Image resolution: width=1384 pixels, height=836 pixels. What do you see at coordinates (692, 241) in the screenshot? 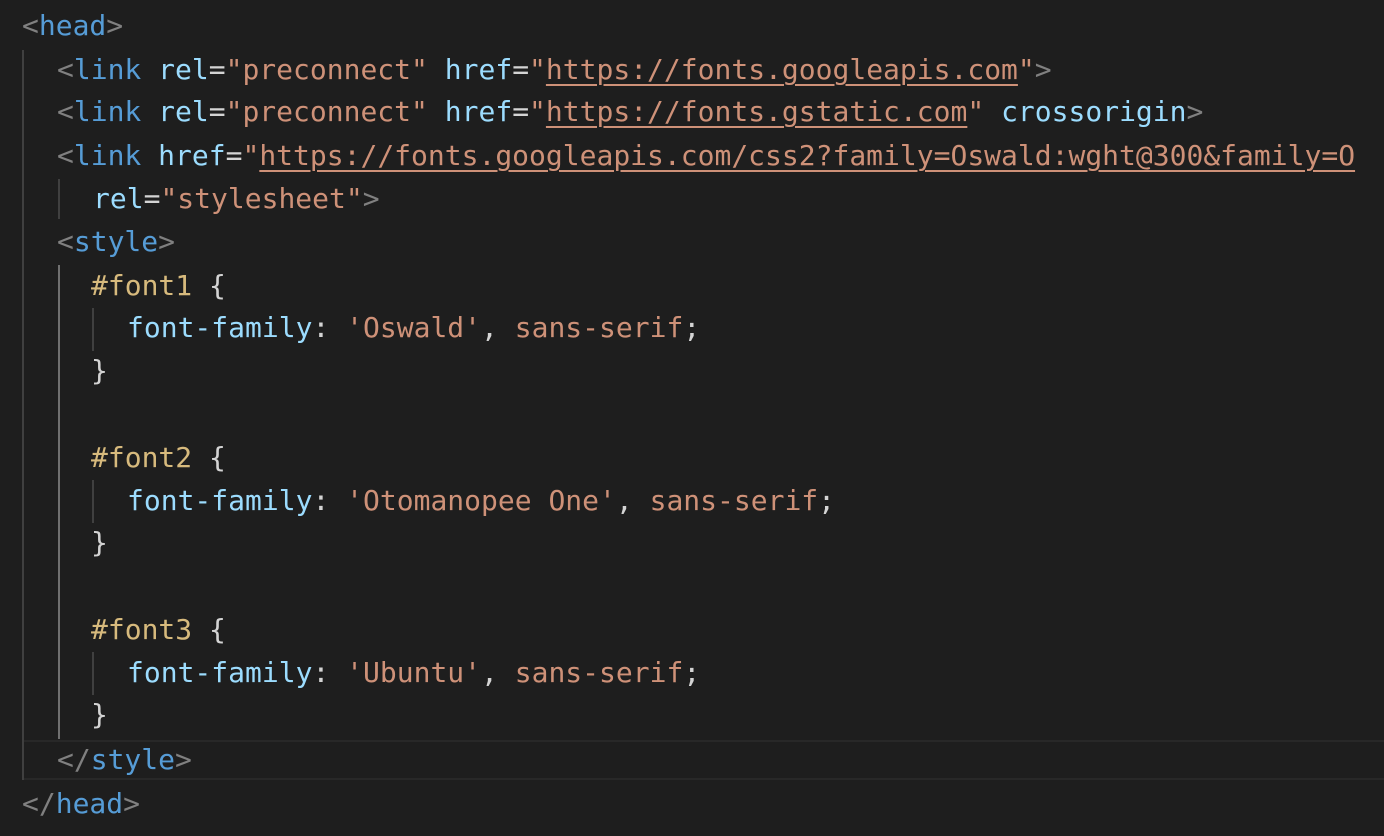
I see `code-line-6: <style>` at bounding box center [692, 241].